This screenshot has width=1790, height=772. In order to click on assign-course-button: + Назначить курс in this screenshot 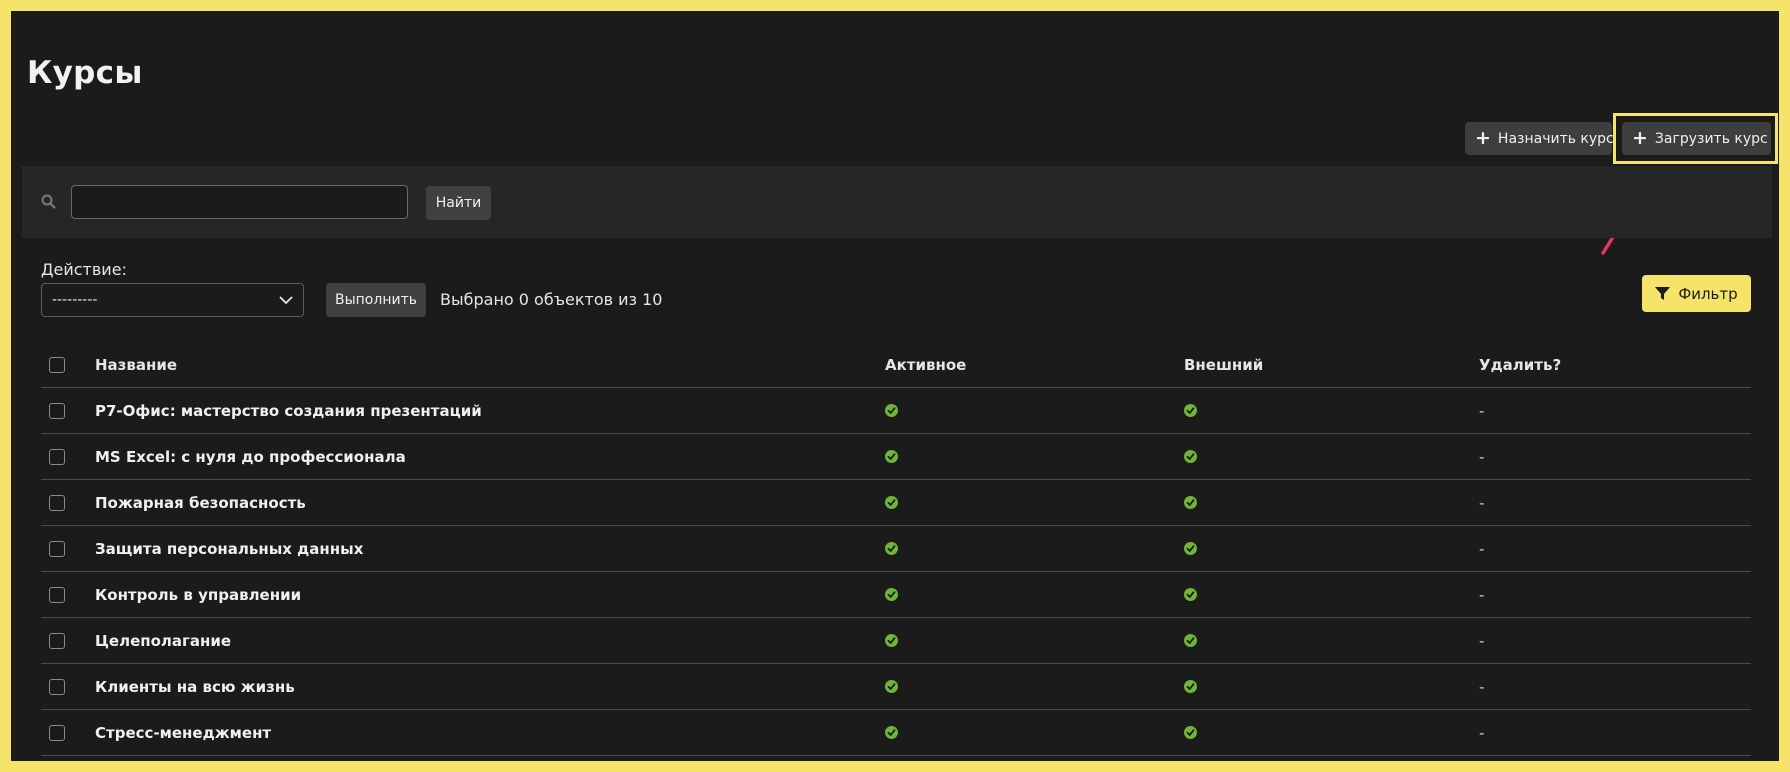, I will do `click(1539, 138)`.